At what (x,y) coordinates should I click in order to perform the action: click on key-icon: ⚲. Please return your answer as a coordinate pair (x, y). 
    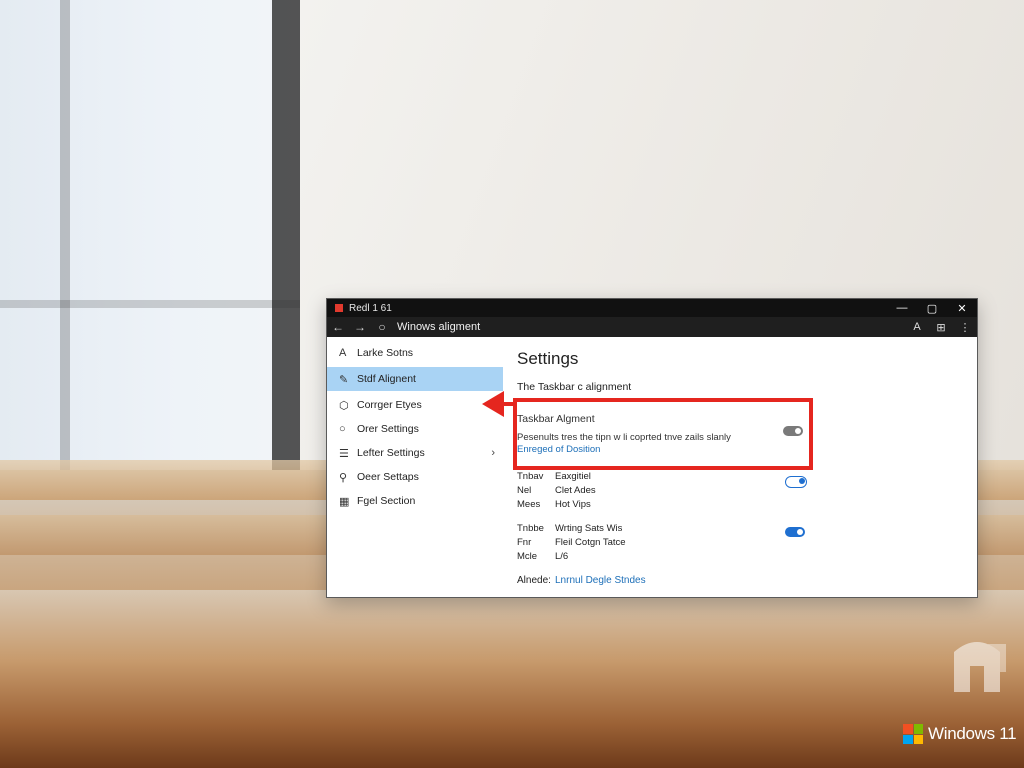
    Looking at the image, I should click on (343, 477).